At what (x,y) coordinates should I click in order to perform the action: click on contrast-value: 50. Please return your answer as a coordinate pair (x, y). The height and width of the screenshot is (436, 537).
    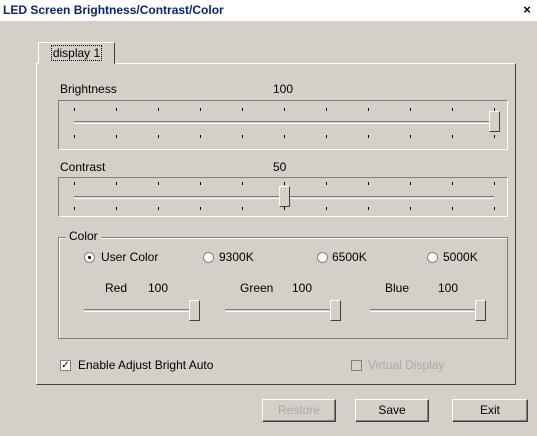
    Looking at the image, I should click on (280, 167).